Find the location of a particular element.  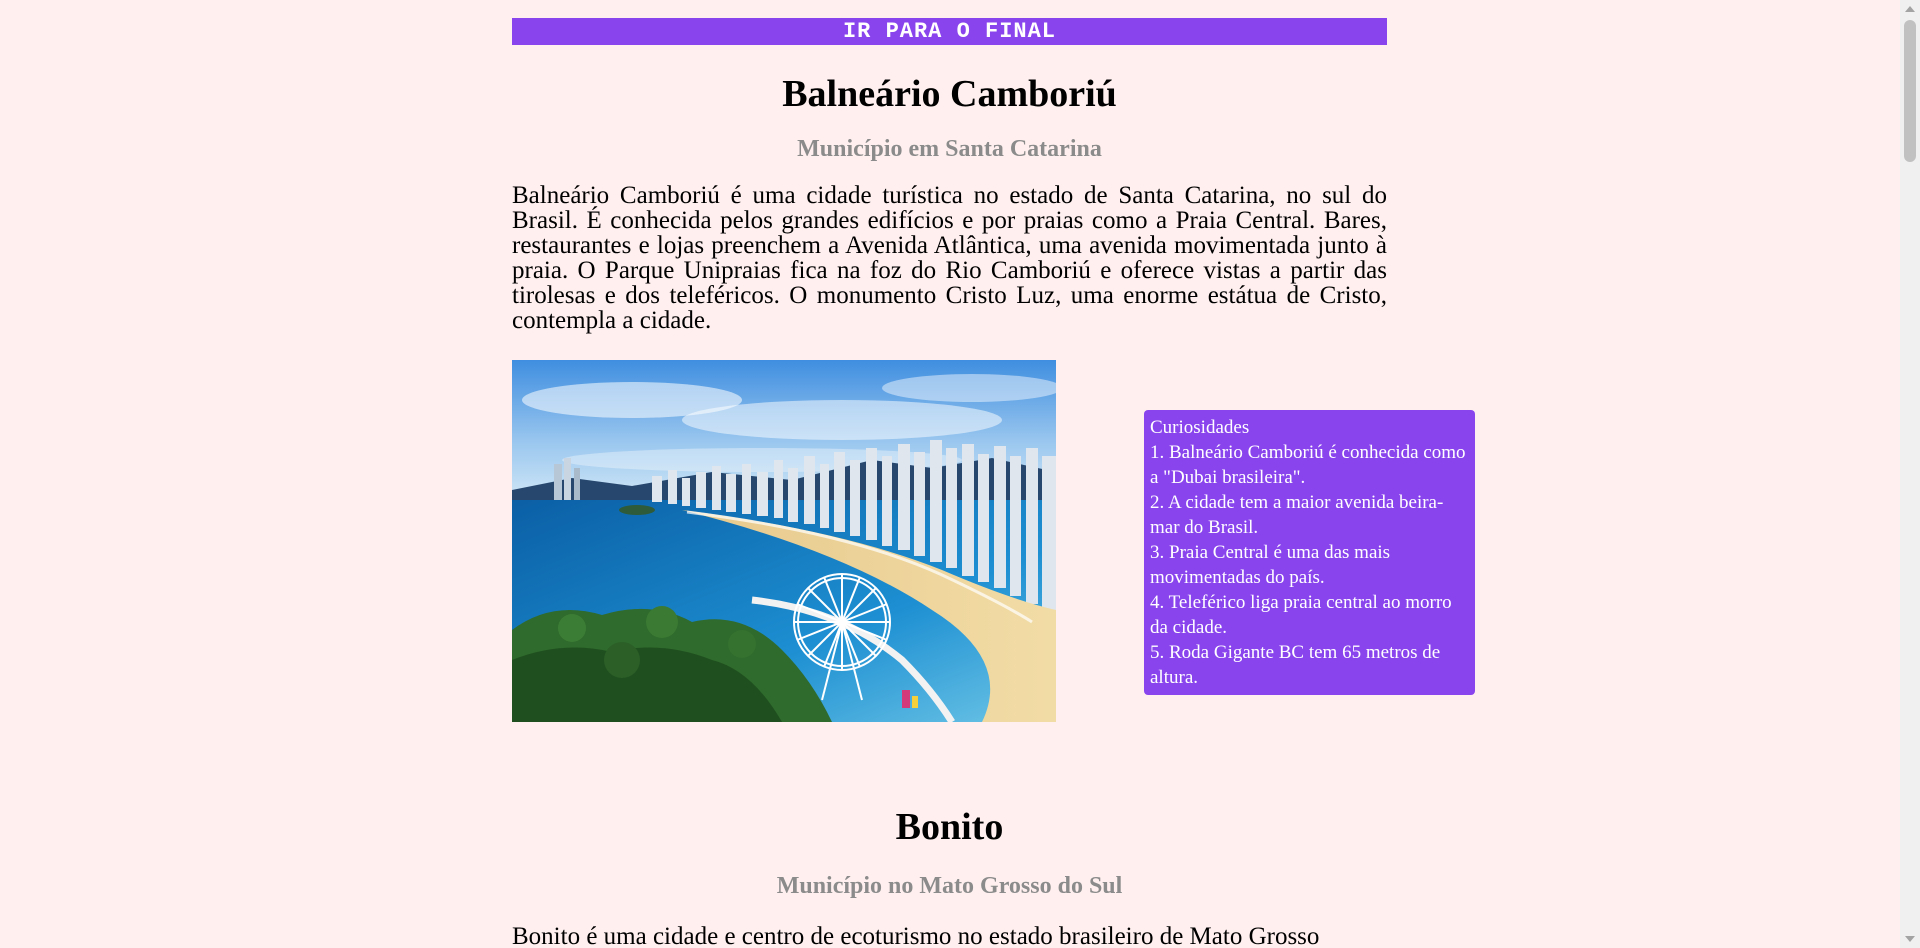

city-subtitle: Município no Mato Grosso do Sul is located at coordinates (949, 886).